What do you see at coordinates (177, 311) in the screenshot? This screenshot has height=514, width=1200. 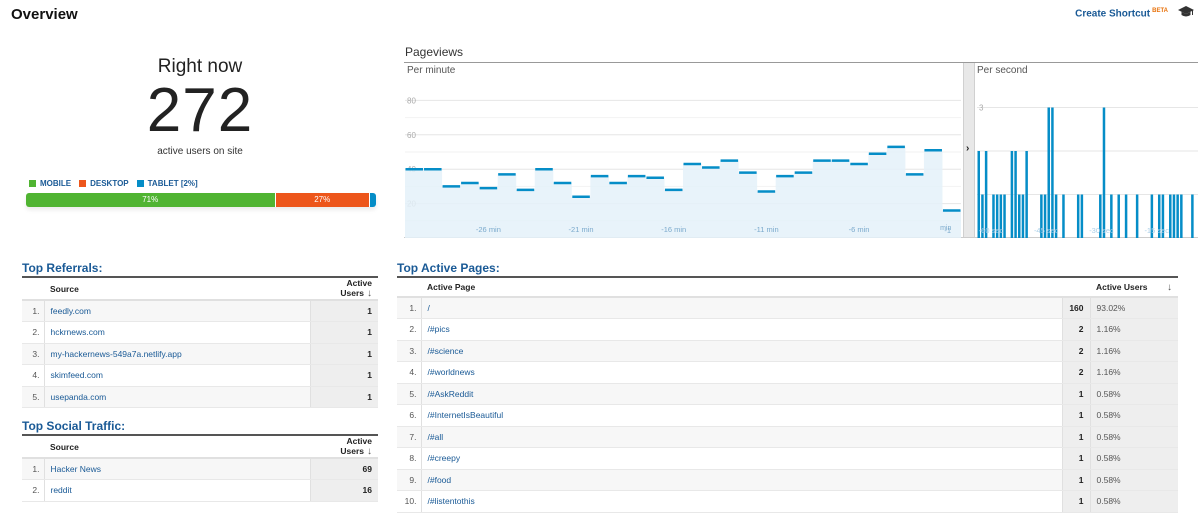 I see `source-link: feedly.com` at bounding box center [177, 311].